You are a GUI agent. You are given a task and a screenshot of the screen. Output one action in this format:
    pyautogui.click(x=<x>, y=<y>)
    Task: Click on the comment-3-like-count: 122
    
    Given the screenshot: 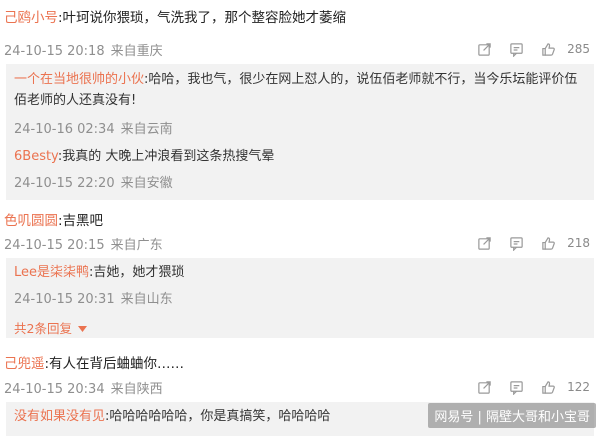 What is the action you would take?
    pyautogui.click(x=578, y=387)
    